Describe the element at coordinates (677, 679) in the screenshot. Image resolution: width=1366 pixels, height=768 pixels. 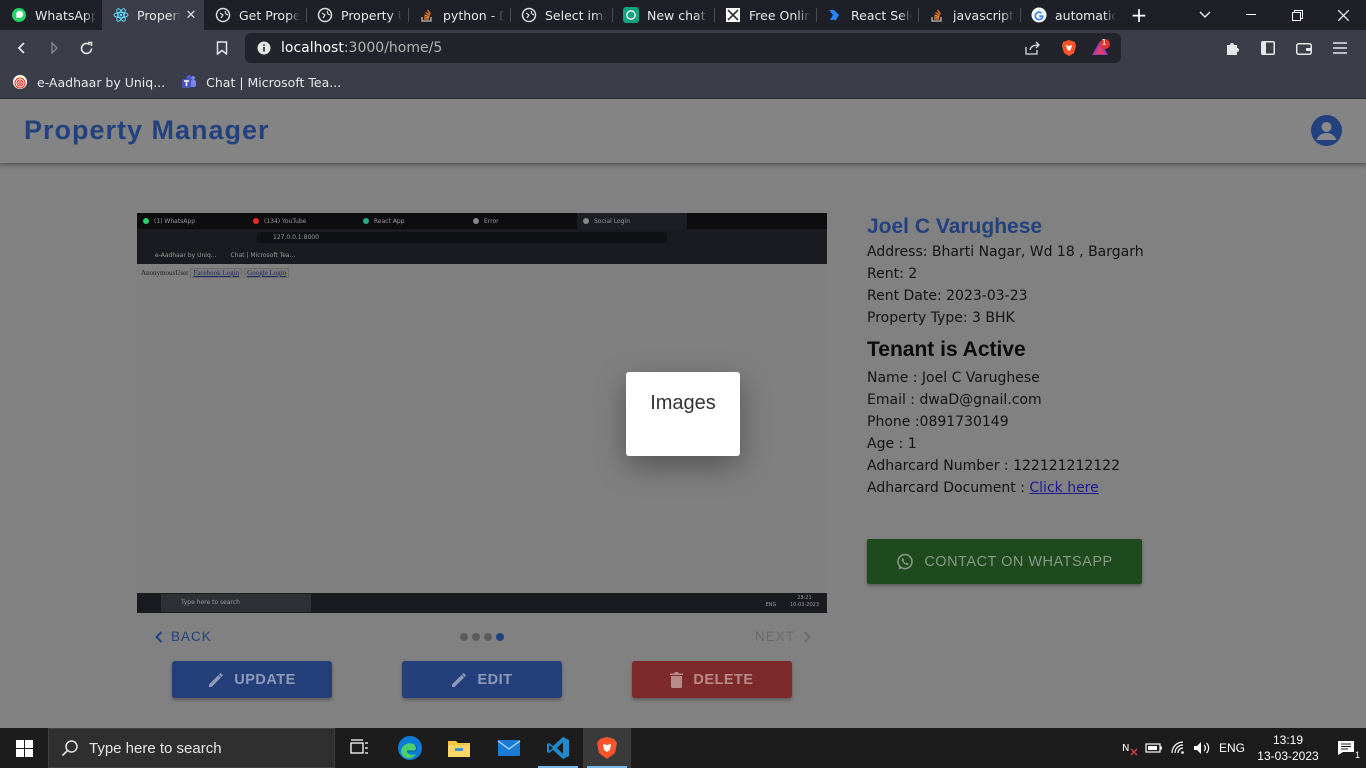
I see `trash-icon` at that location.